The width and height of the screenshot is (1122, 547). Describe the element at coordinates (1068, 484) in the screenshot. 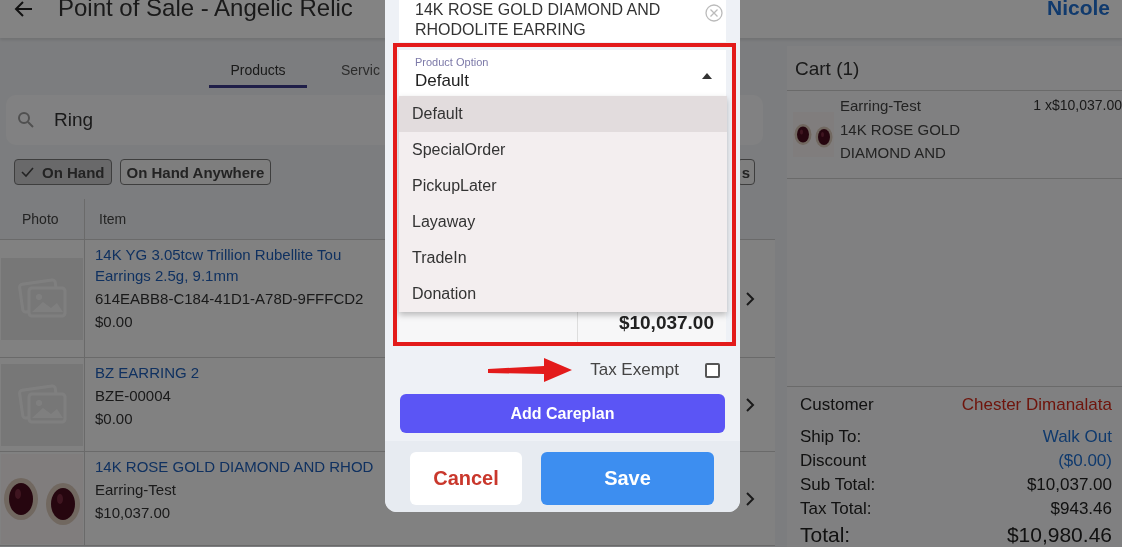

I see `summary-value: $10,037.00` at that location.